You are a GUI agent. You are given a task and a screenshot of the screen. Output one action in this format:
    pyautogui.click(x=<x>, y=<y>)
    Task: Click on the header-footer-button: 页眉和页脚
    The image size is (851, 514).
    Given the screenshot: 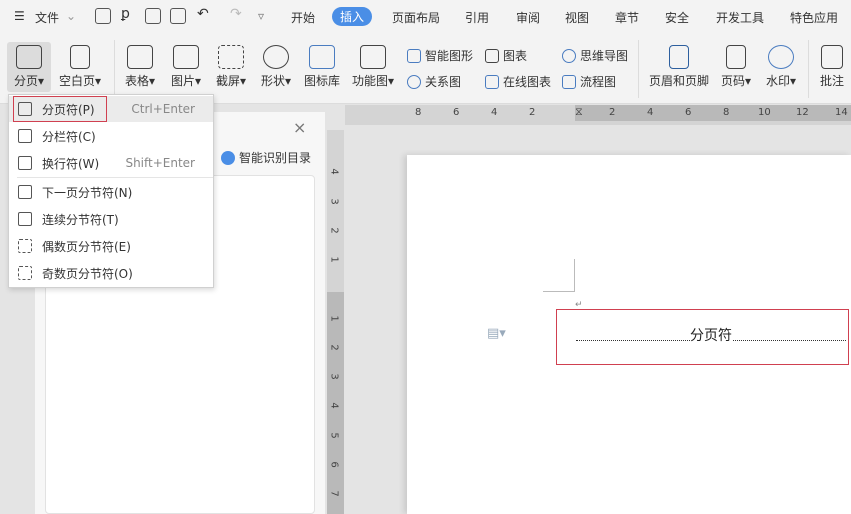 What is the action you would take?
    pyautogui.click(x=679, y=67)
    